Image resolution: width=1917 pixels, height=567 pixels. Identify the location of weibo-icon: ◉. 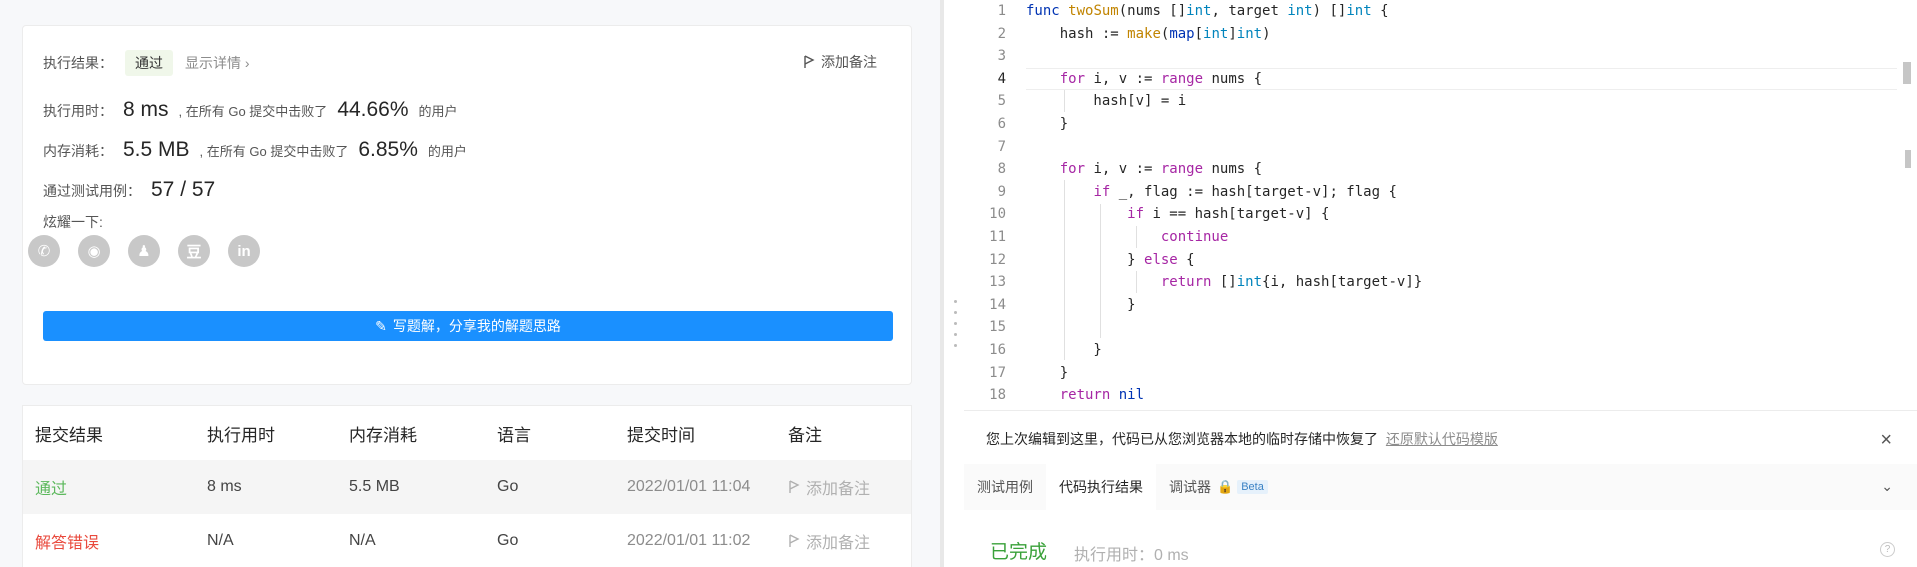
(94, 251).